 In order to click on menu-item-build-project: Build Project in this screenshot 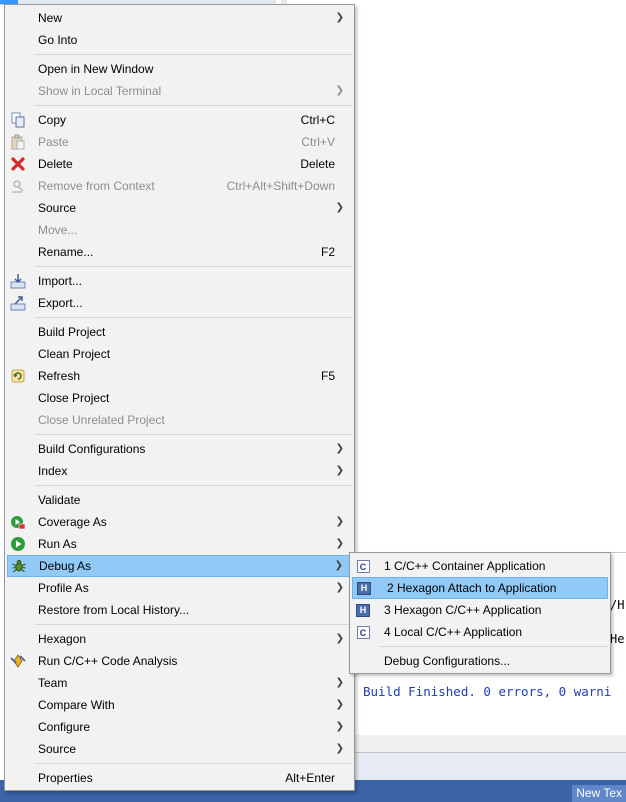, I will do `click(179, 332)`.